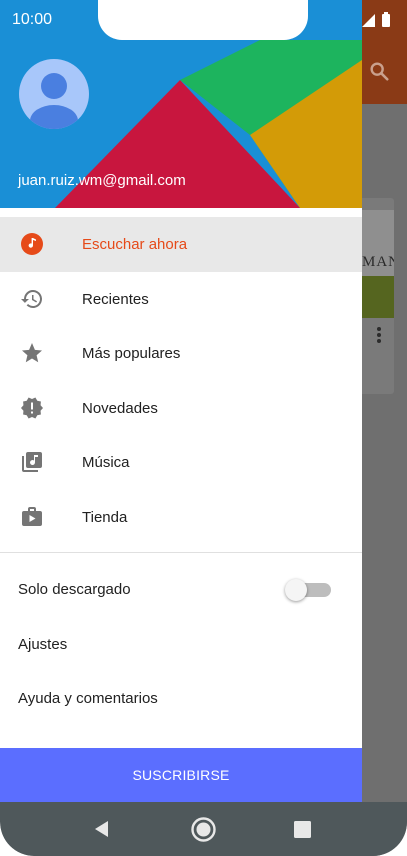  I want to click on menu-item-listen-now: Escuchar ahora, so click(181, 244).